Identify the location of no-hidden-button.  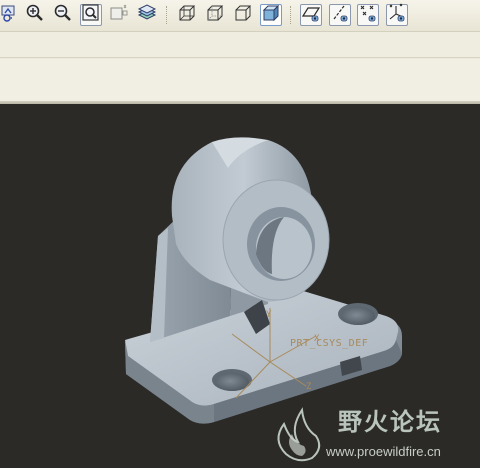
(243, 15).